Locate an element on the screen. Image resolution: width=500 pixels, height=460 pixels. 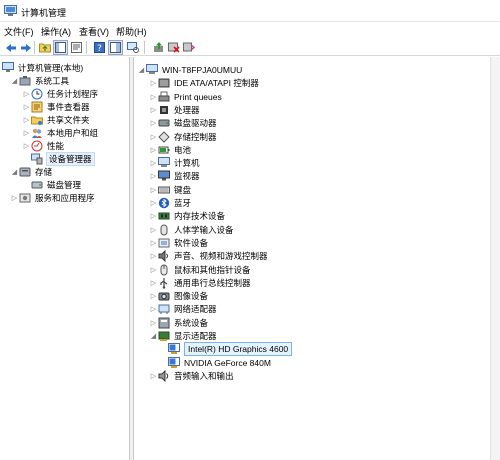
nav-item: ▷ 服务和应用程序 is located at coordinates (52, 197).